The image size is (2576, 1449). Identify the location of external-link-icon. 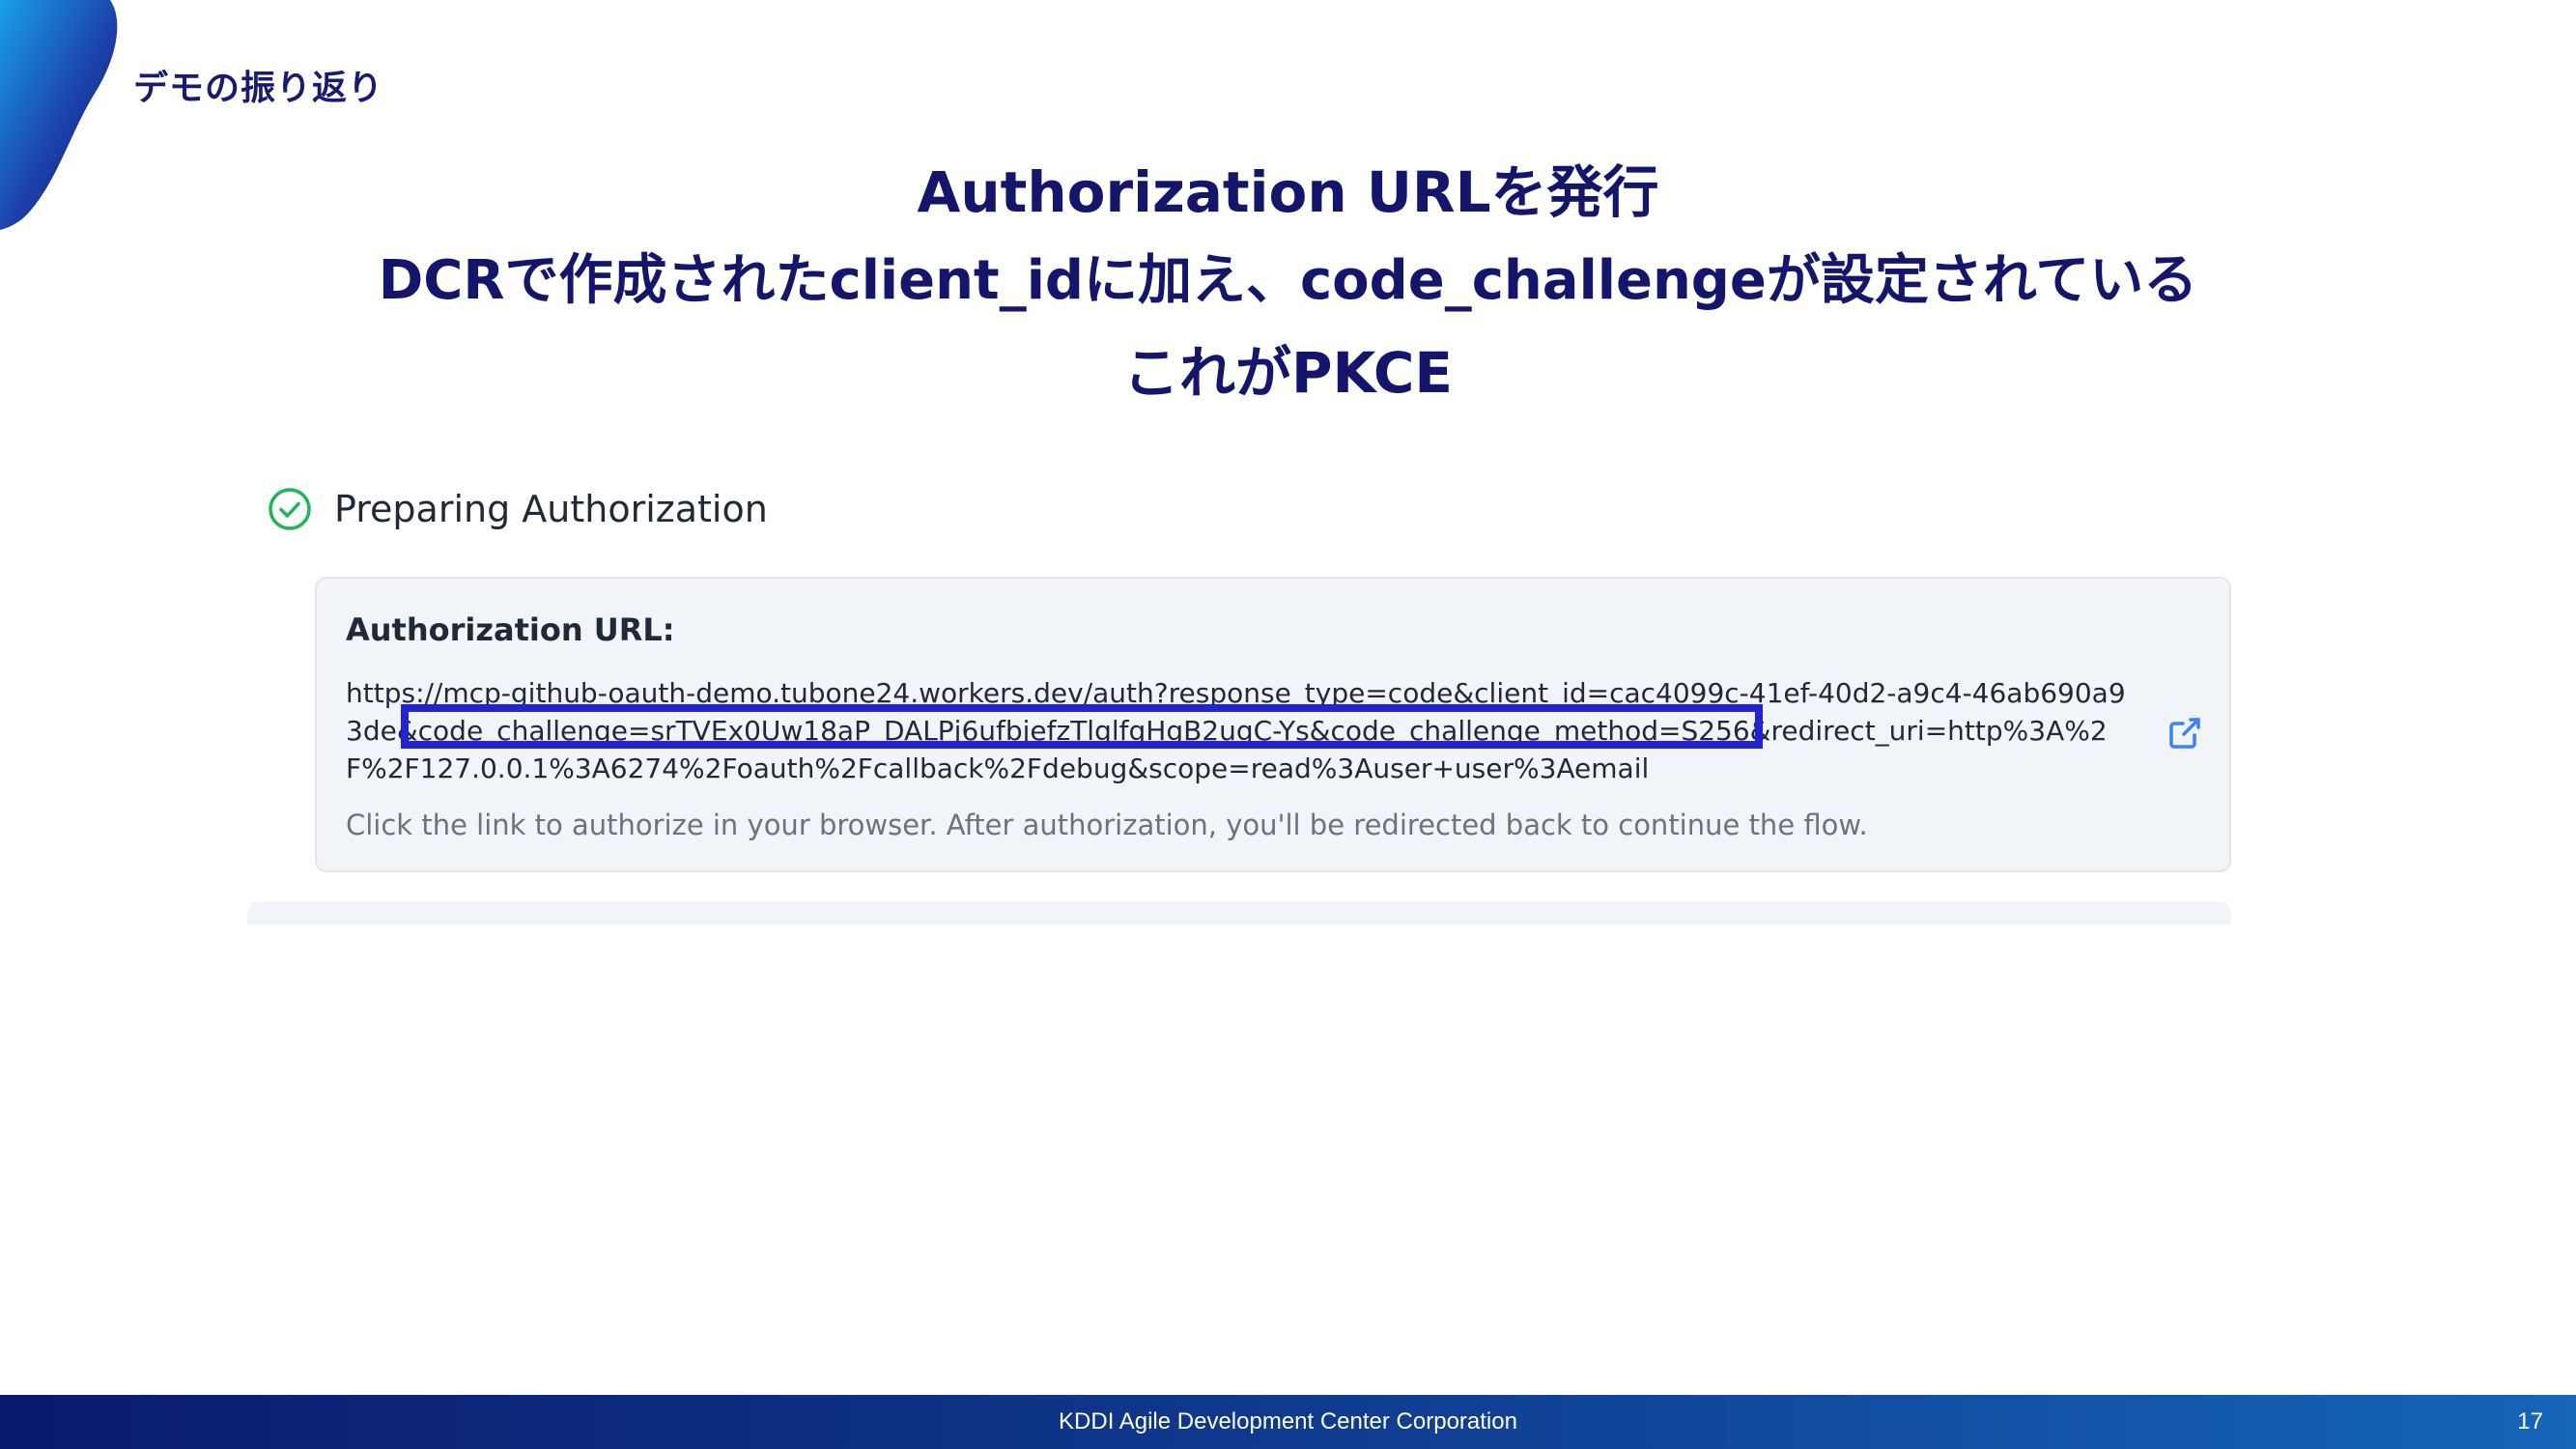
(2185, 733).